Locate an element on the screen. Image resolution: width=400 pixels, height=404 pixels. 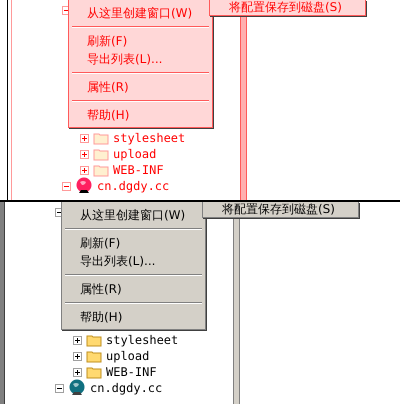
menu-item: 刷新(F) is located at coordinates (133, 243).